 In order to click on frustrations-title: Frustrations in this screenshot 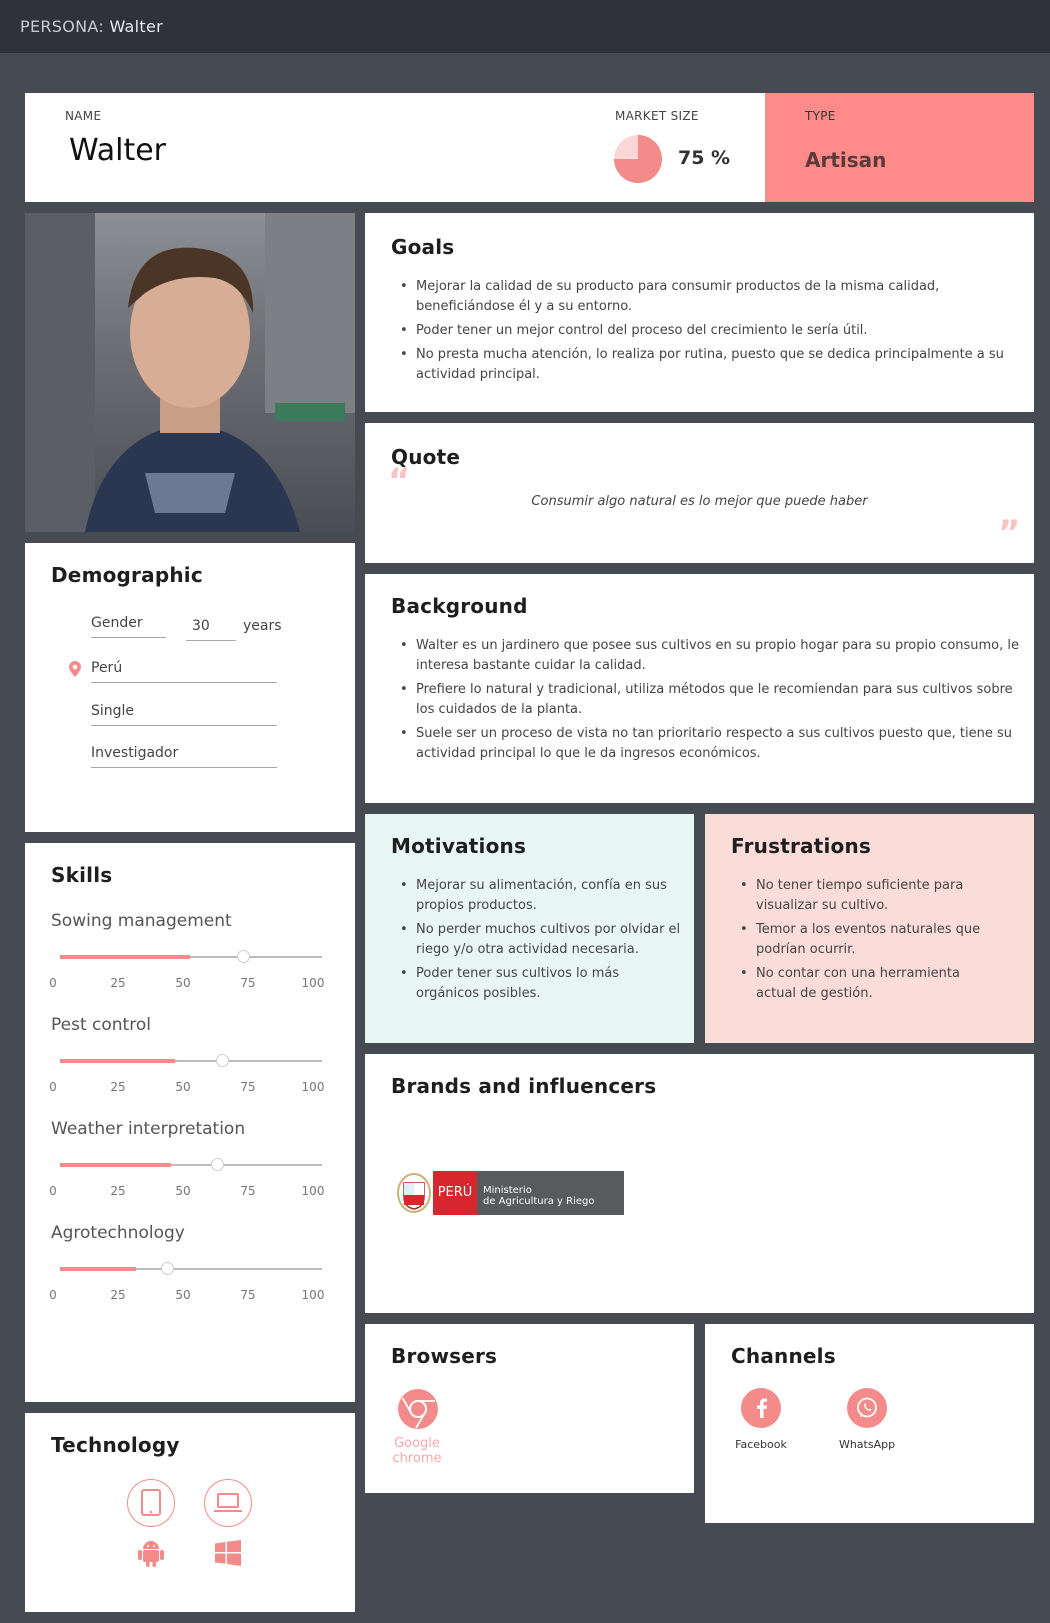, I will do `click(801, 846)`.